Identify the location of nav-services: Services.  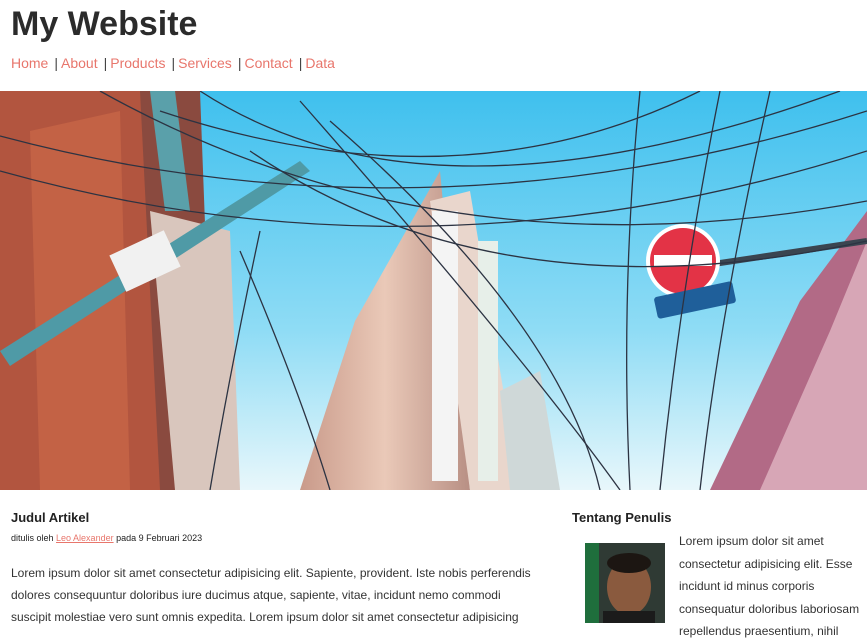
(205, 63).